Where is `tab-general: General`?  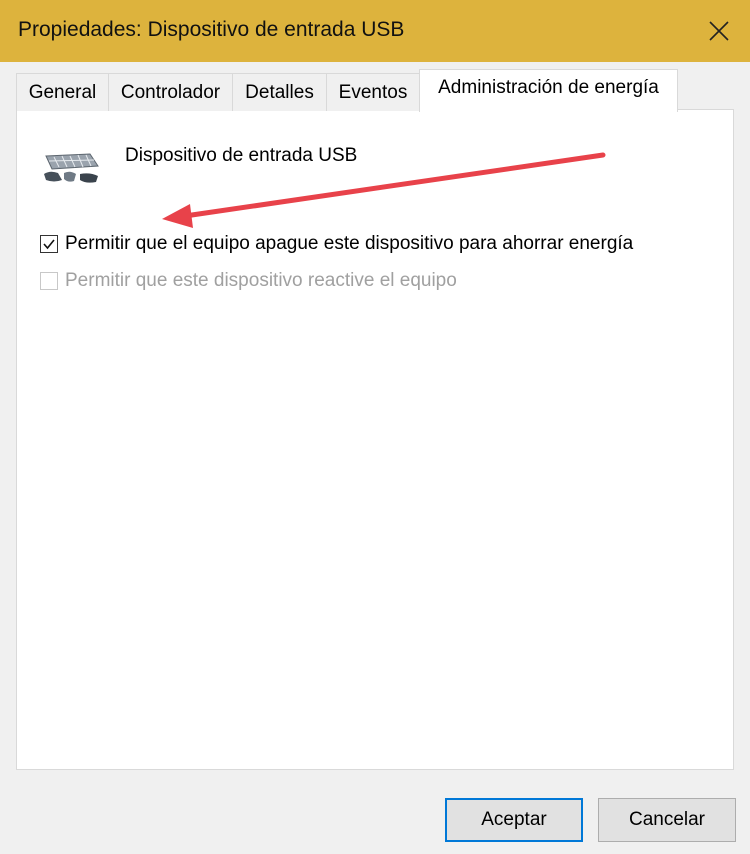
tab-general: General is located at coordinates (62, 92).